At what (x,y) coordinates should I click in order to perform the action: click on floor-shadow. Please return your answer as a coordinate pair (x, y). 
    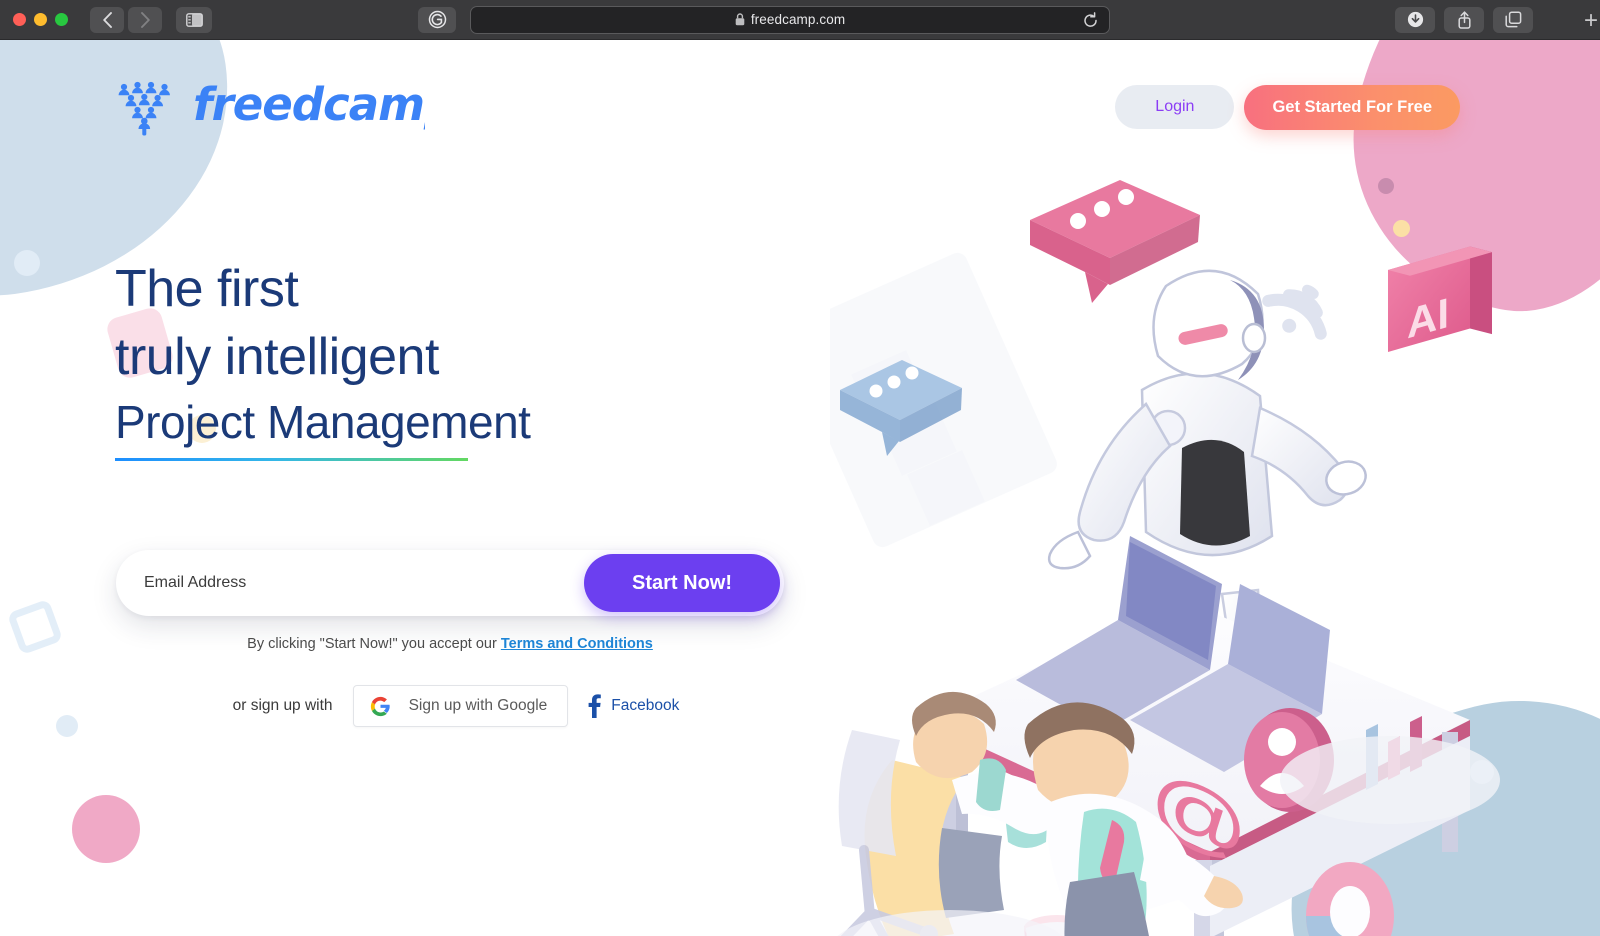
    Looking at the image, I should click on (1390, 780).